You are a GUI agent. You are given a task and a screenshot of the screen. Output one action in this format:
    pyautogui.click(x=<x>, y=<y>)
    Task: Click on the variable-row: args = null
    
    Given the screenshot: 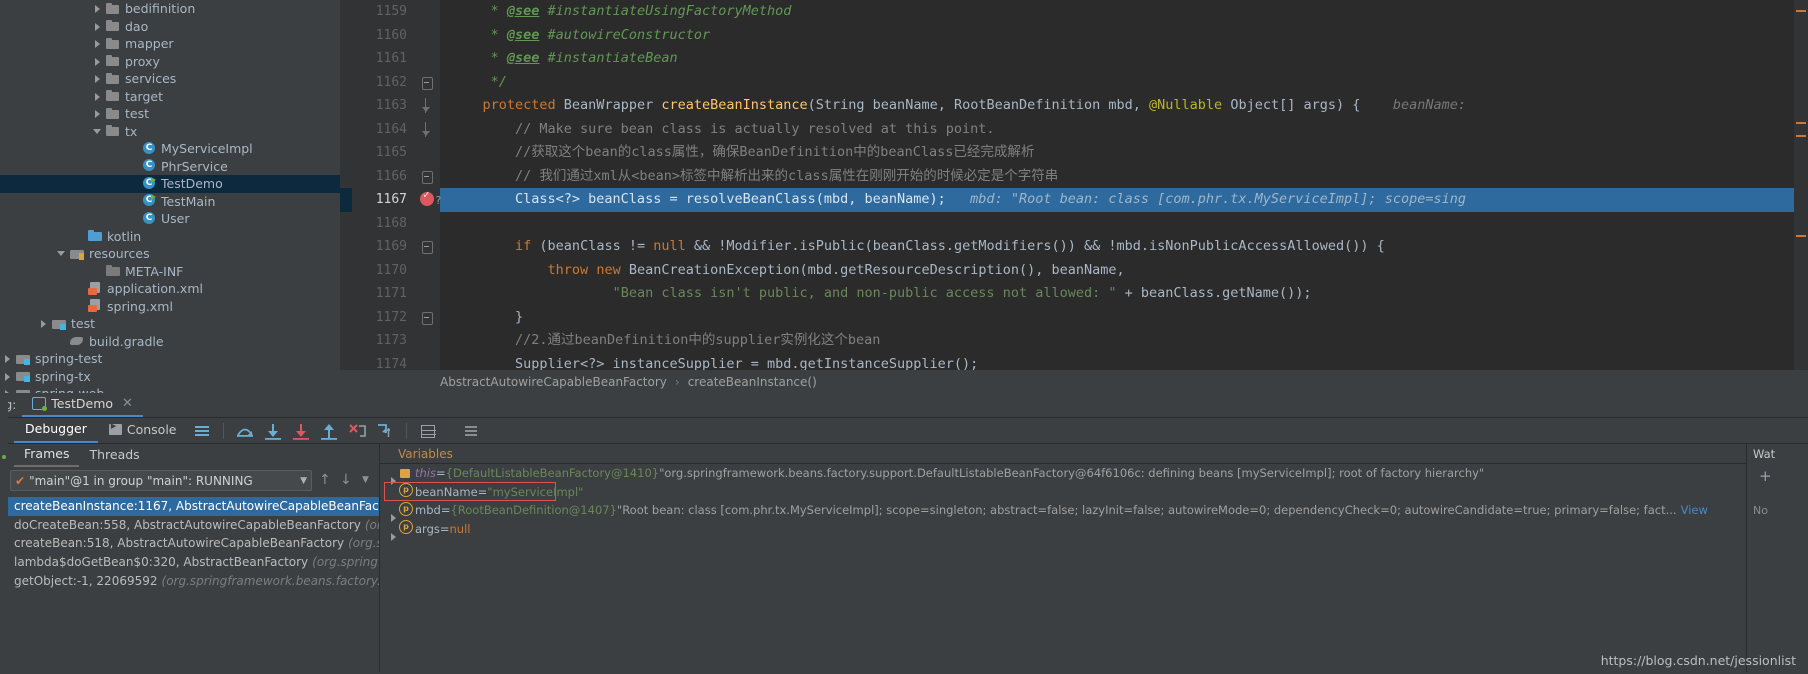 What is the action you would take?
    pyautogui.click(x=1063, y=530)
    